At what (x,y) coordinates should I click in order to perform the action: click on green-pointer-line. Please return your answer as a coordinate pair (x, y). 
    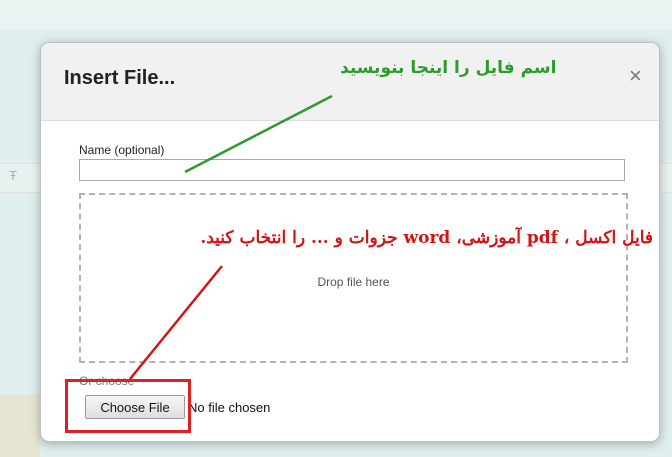
    Looking at the image, I should click on (258, 134).